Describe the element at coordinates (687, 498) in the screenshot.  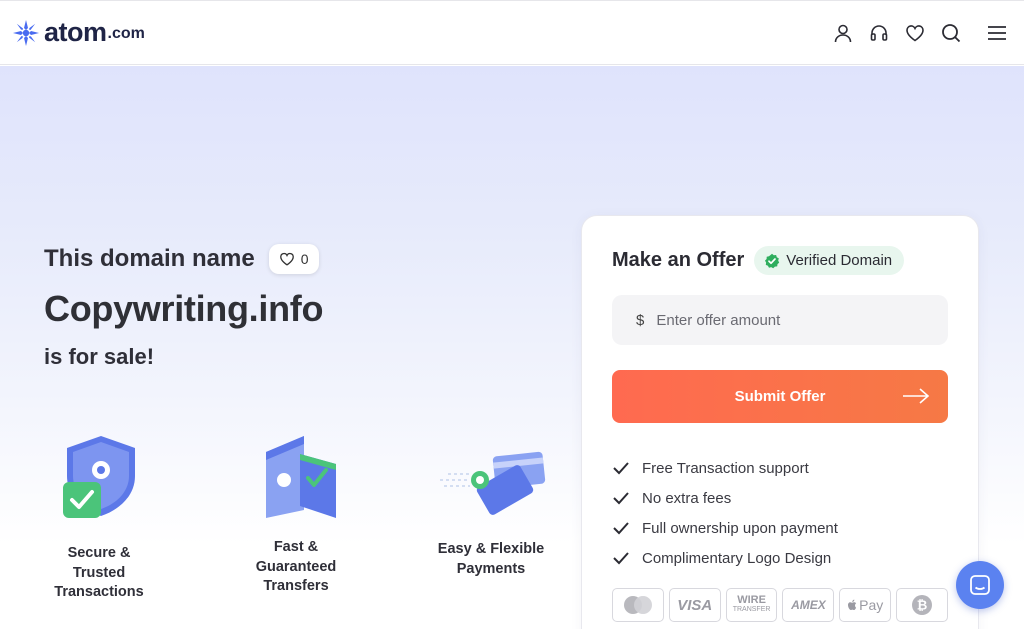
I see `benefit-label: No extra fees` at that location.